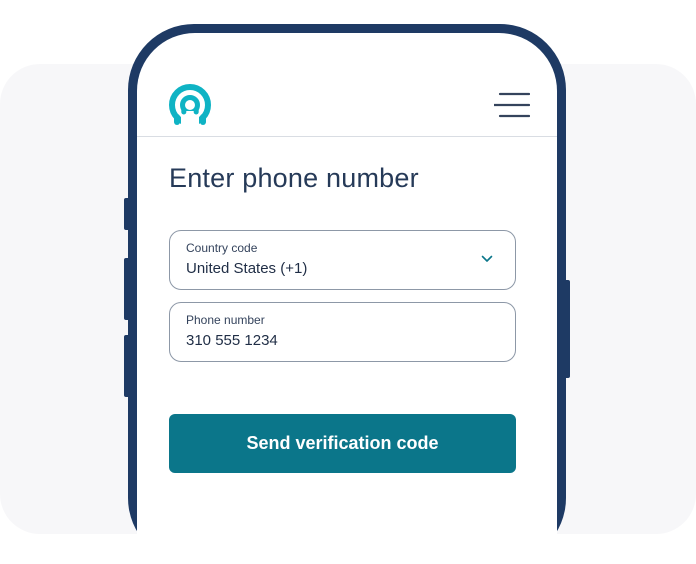 The width and height of the screenshot is (696, 564). I want to click on country-code-value: United States (+1), so click(247, 268).